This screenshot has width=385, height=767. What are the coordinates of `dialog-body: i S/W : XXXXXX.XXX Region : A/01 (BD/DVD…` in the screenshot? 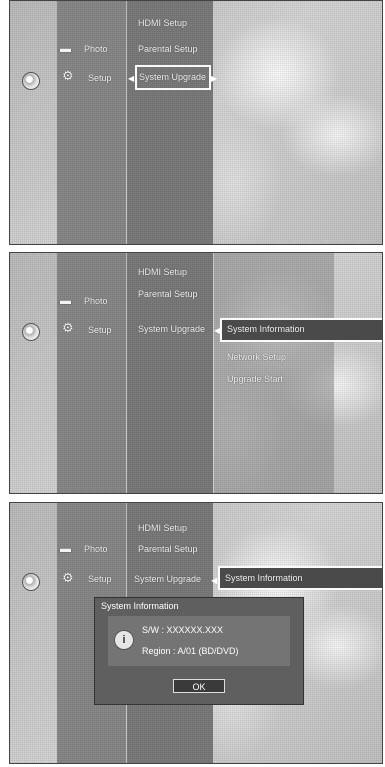 It's located at (199, 641).